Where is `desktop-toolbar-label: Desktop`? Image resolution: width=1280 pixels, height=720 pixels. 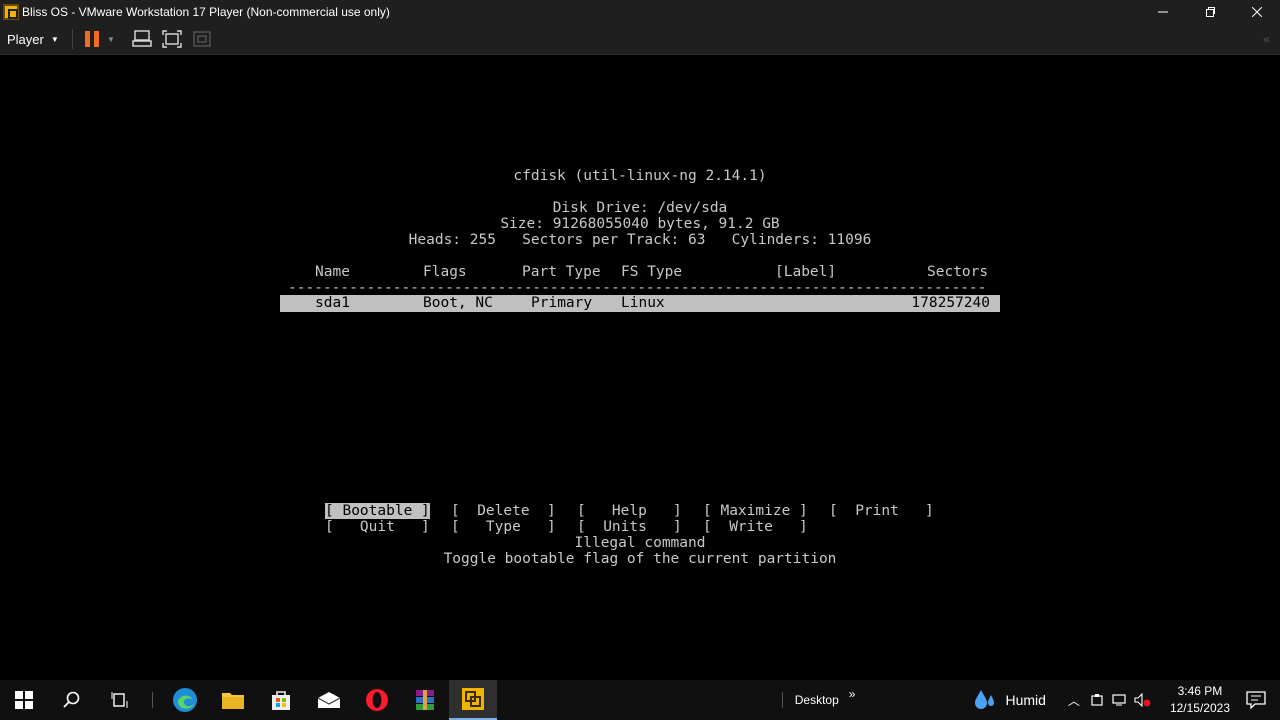 desktop-toolbar-label: Desktop is located at coordinates (817, 700).